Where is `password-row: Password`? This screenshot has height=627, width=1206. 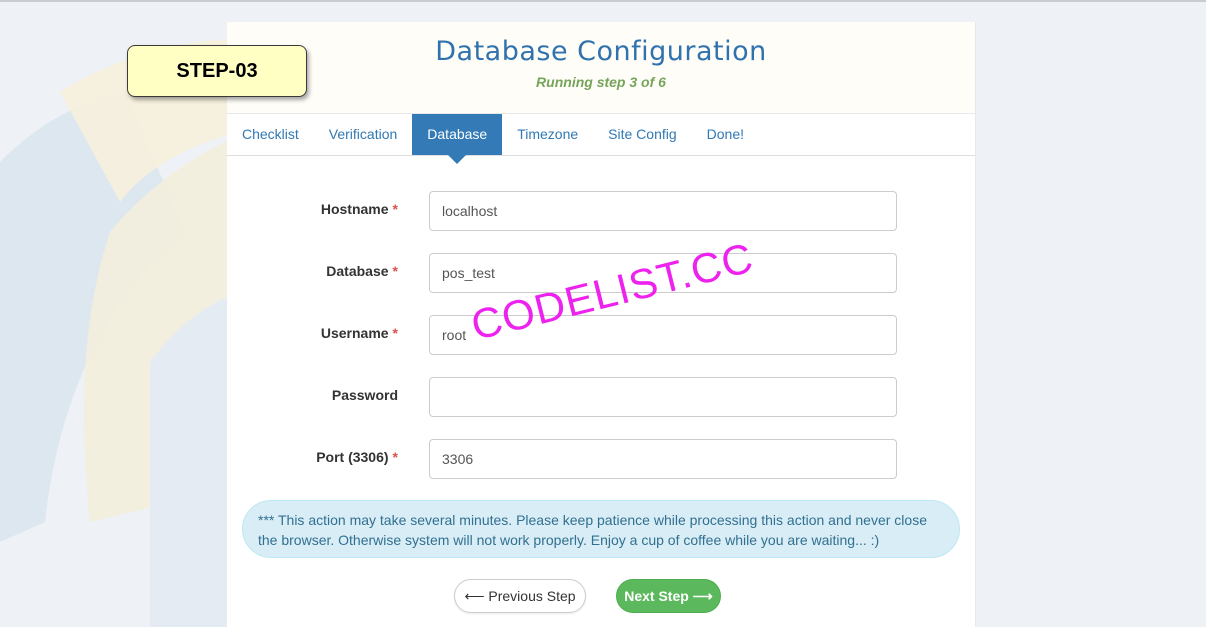 password-row: Password is located at coordinates (601, 397).